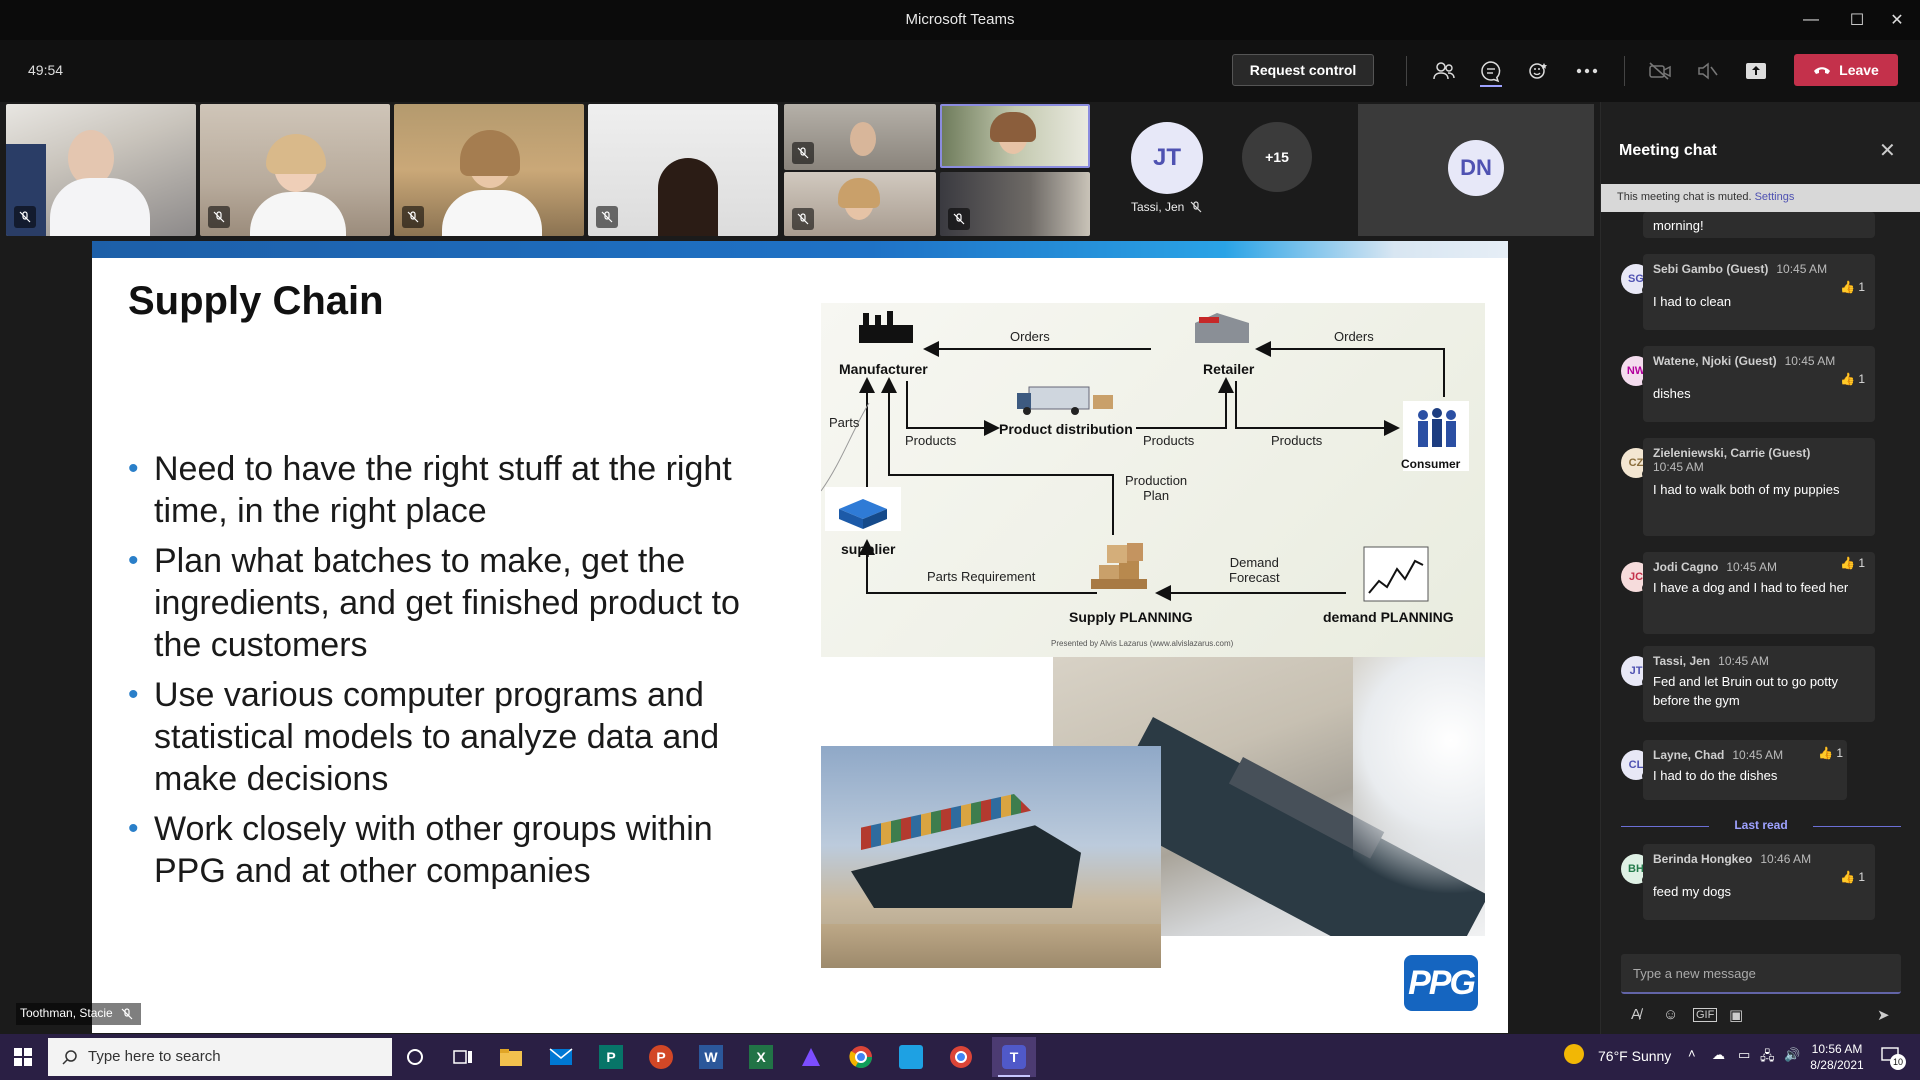 The width and height of the screenshot is (1920, 1080). What do you see at coordinates (1491, 71) in the screenshot?
I see `chat-icon` at bounding box center [1491, 71].